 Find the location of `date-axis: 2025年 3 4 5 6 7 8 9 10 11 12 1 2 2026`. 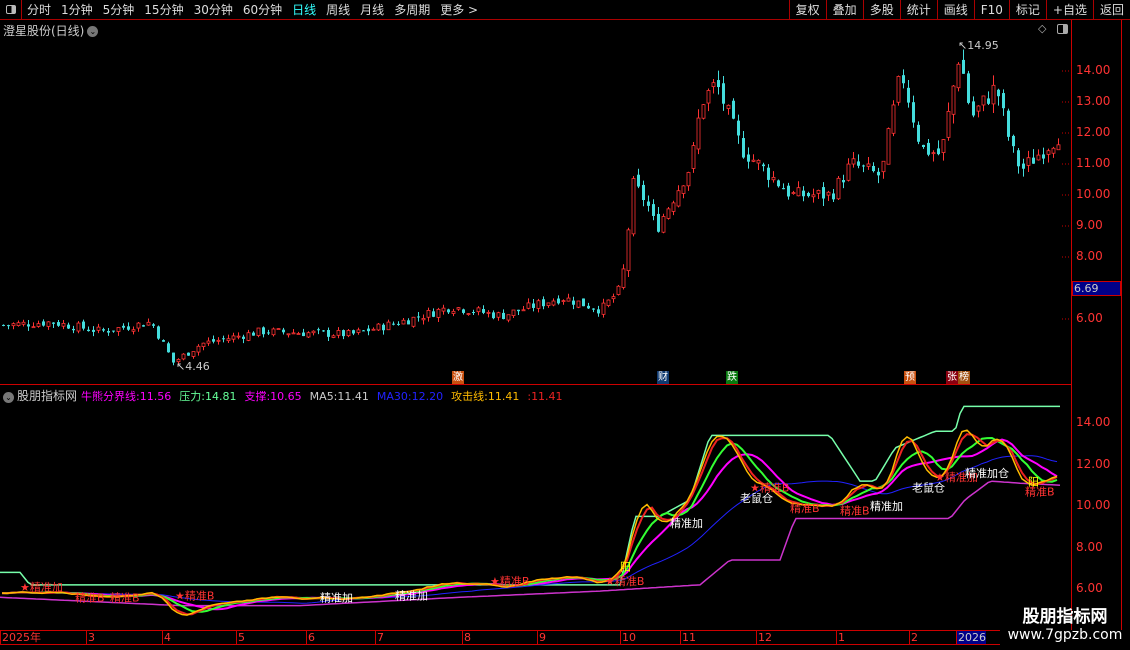

date-axis: 2025年 3 4 5 6 7 8 9 10 11 12 1 2 2026 is located at coordinates (500, 637).